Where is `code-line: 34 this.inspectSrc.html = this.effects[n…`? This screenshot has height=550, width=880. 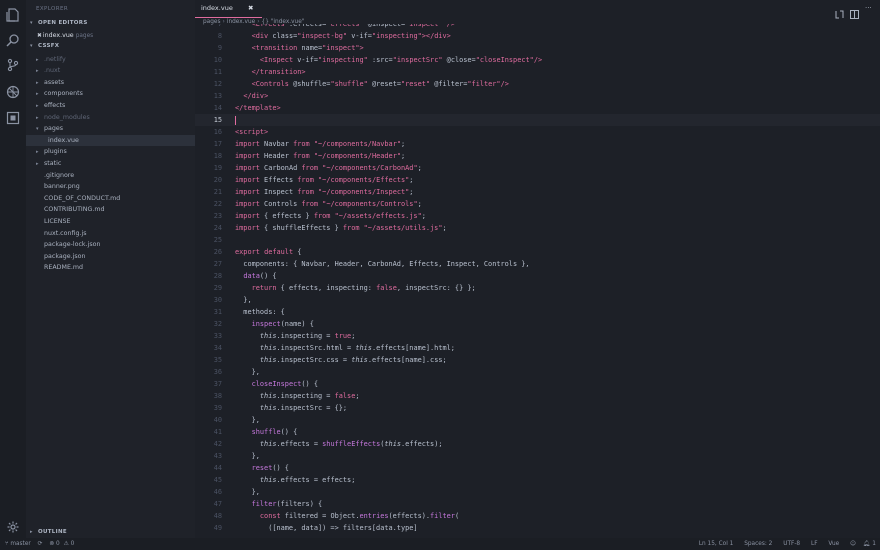
code-line: 34 this.inspectSrc.html = this.effects[n… is located at coordinates (537, 348).